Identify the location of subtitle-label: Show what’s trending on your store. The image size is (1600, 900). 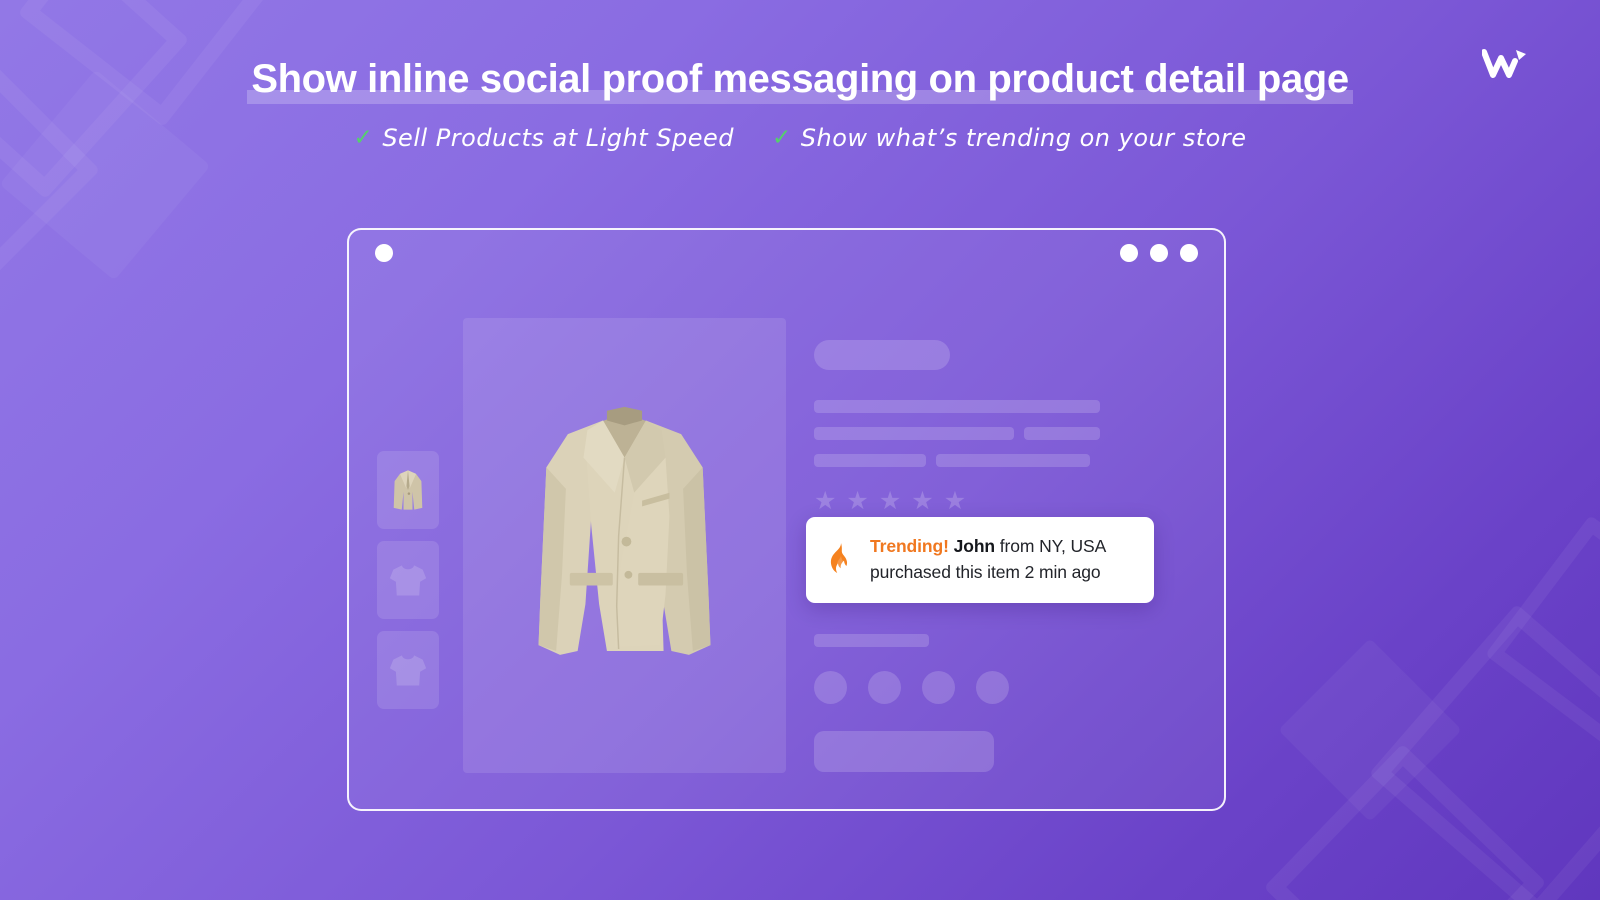
(1023, 138).